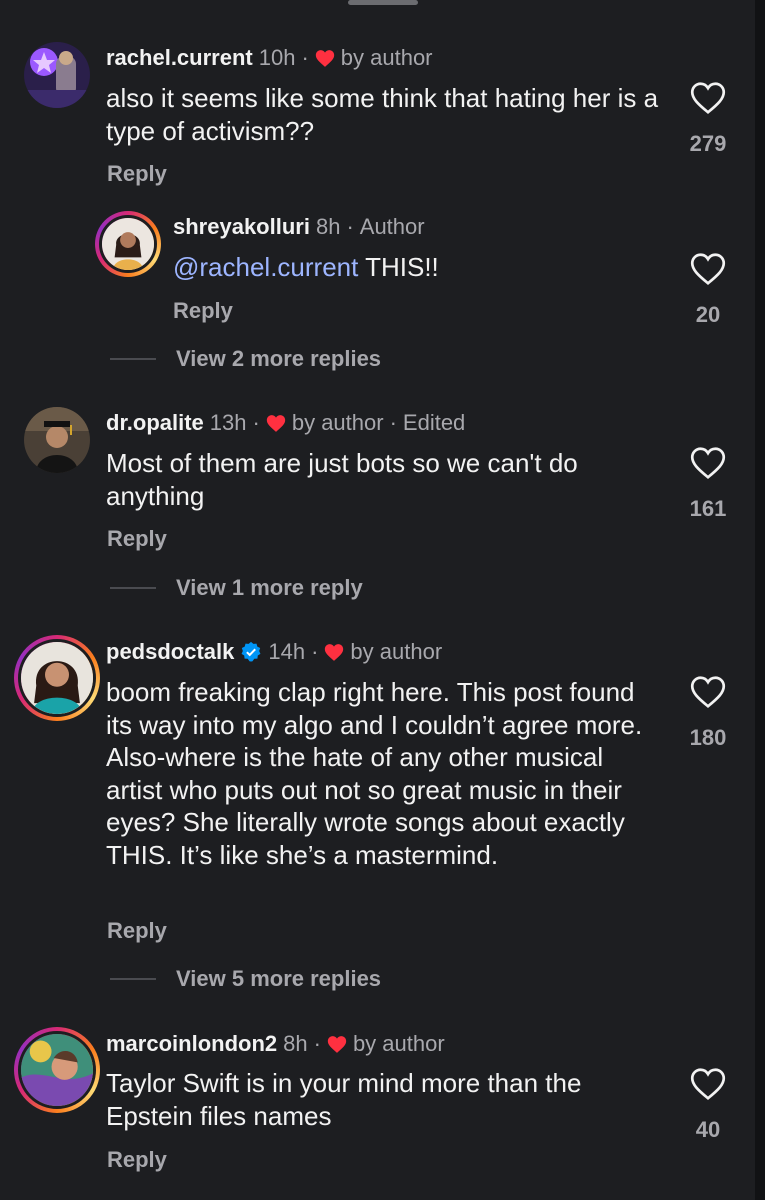 The image size is (765, 1200). What do you see at coordinates (708, 737) in the screenshot?
I see `like-count: 180` at bounding box center [708, 737].